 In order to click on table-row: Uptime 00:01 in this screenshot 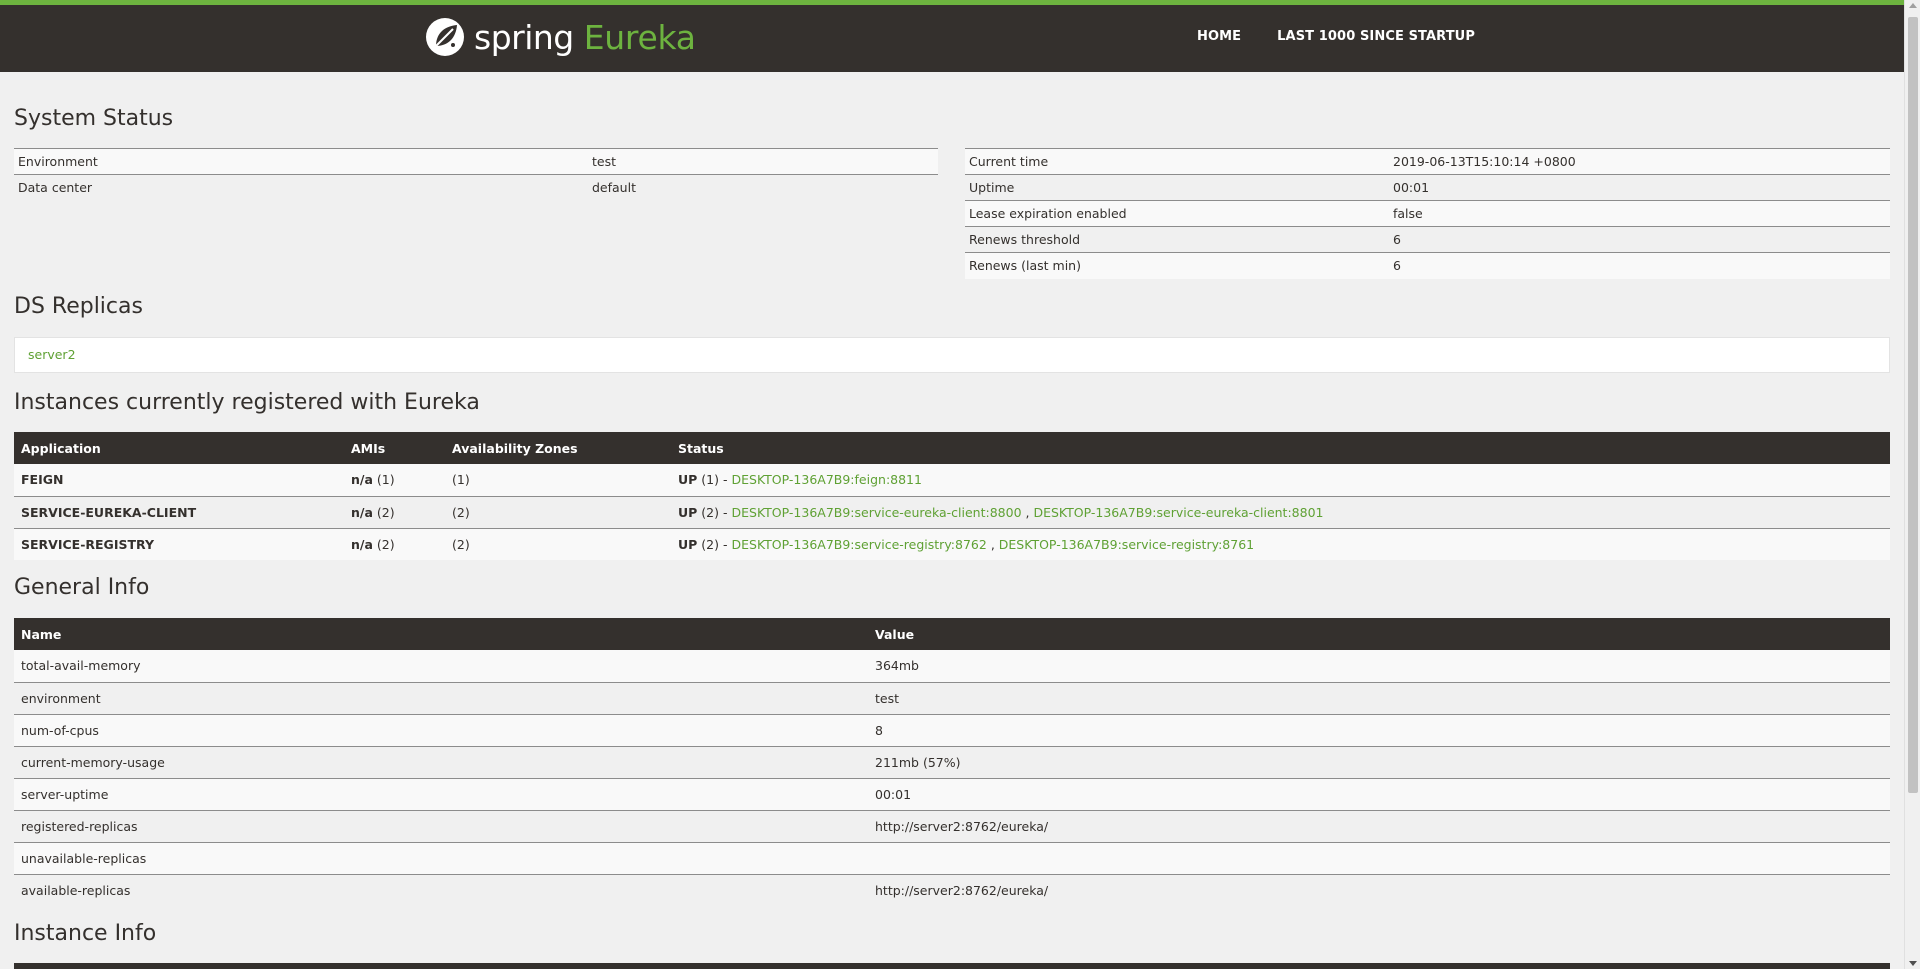, I will do `click(1427, 187)`.